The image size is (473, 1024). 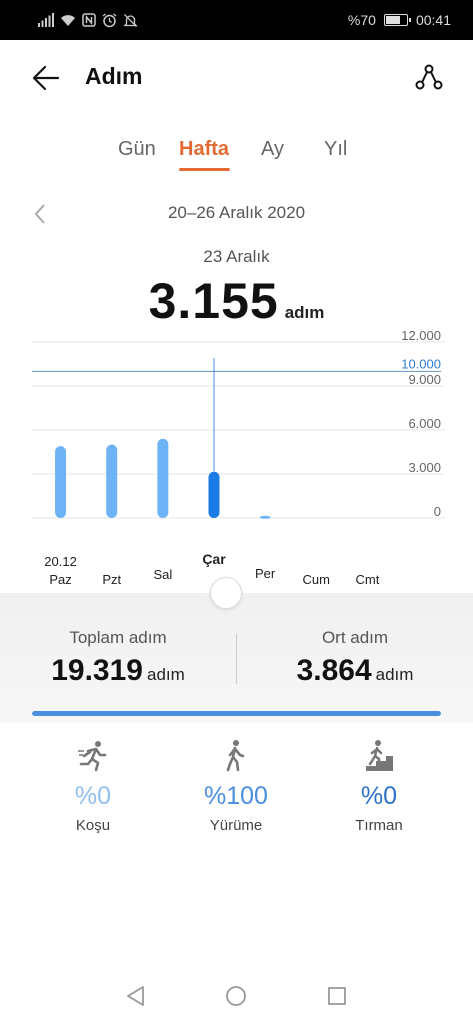 I want to click on alarm-icon, so click(x=109, y=20).